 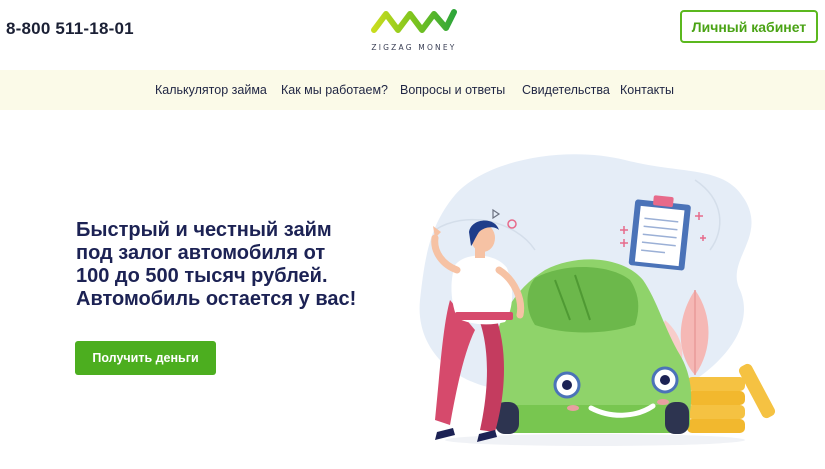 What do you see at coordinates (211, 90) in the screenshot?
I see `nav-item-loan-calculator: Калькулятор займа` at bounding box center [211, 90].